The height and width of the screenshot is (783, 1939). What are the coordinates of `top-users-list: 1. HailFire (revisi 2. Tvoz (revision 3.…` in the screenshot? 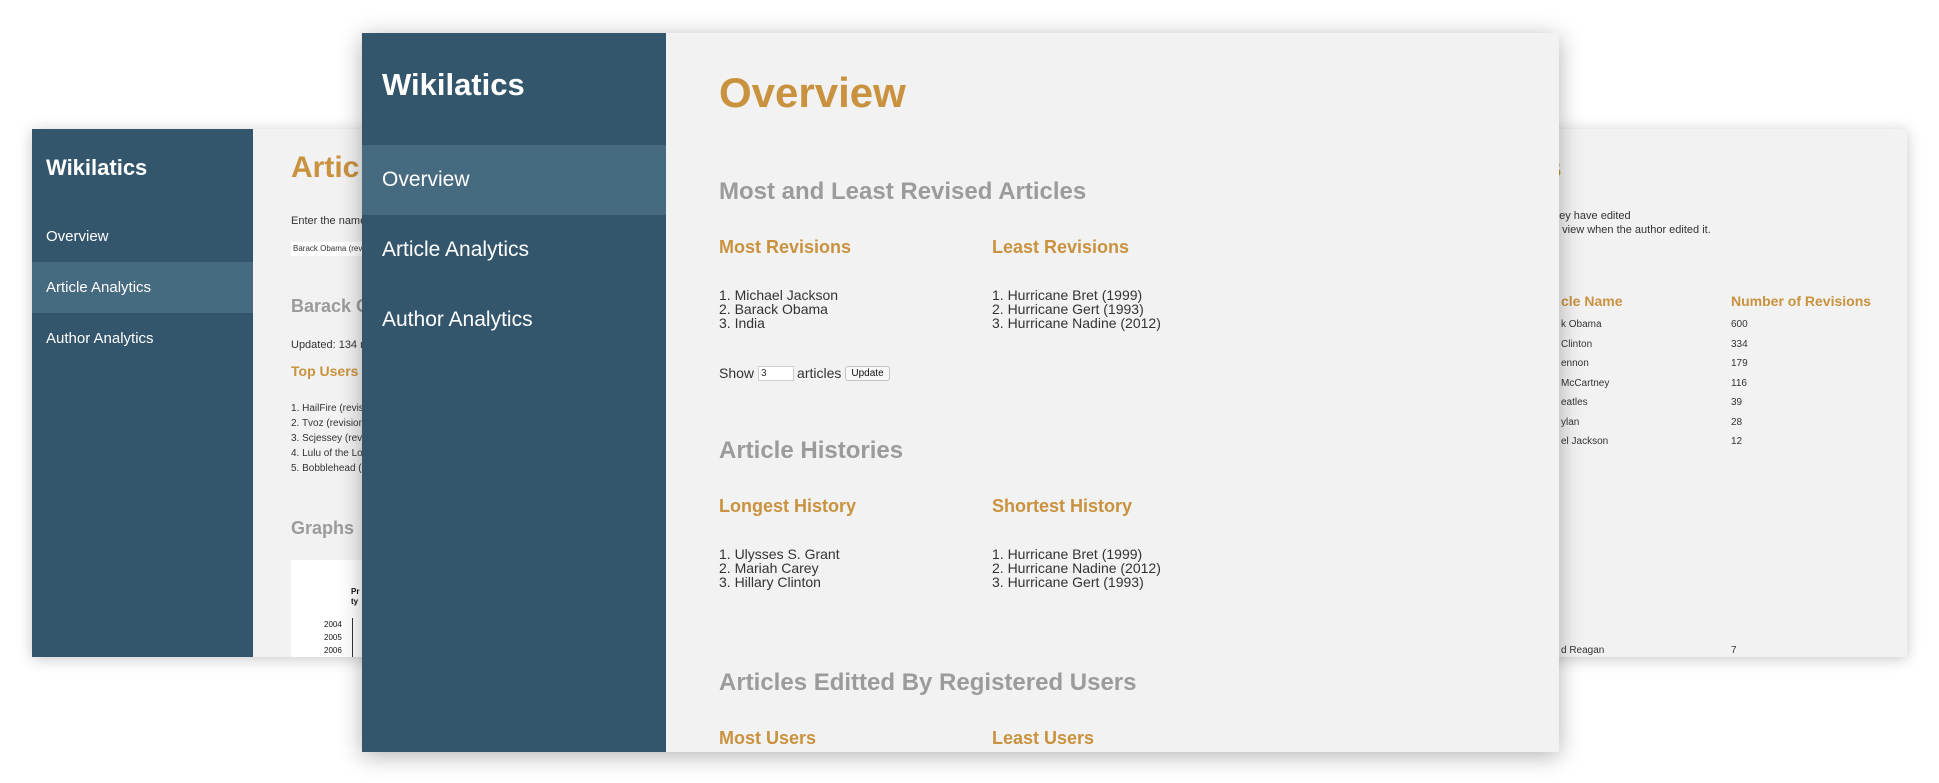 It's located at (330, 438).